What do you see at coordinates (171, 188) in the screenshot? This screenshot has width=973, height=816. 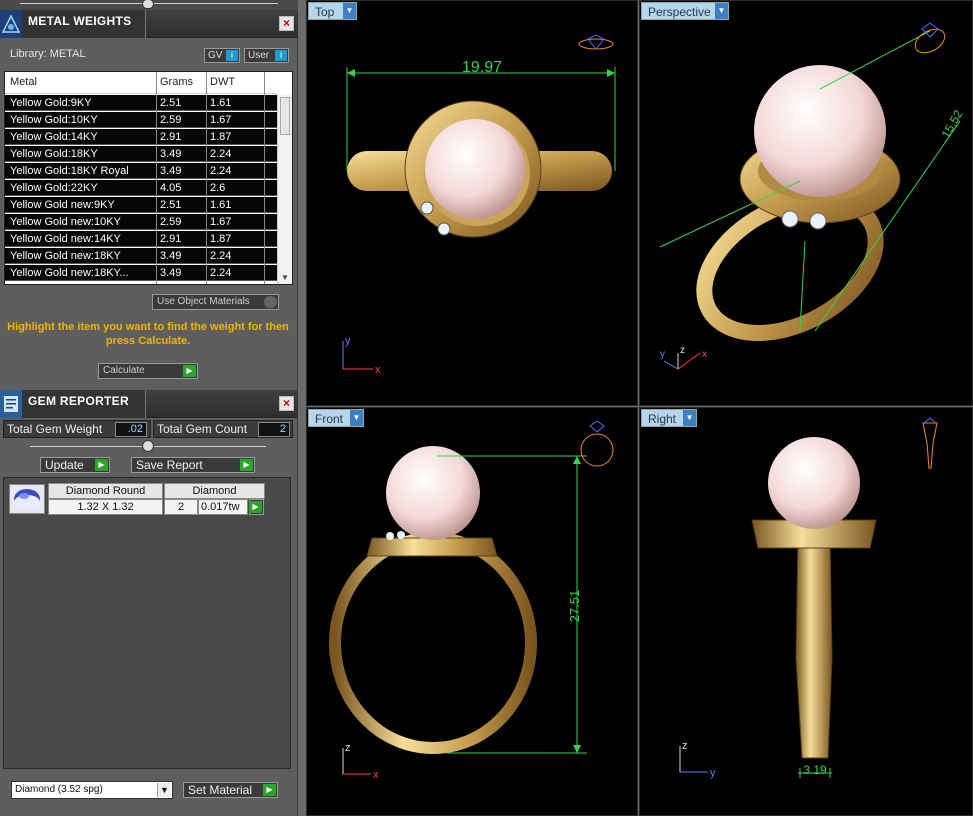 I see `grams-cell: 4.05` at bounding box center [171, 188].